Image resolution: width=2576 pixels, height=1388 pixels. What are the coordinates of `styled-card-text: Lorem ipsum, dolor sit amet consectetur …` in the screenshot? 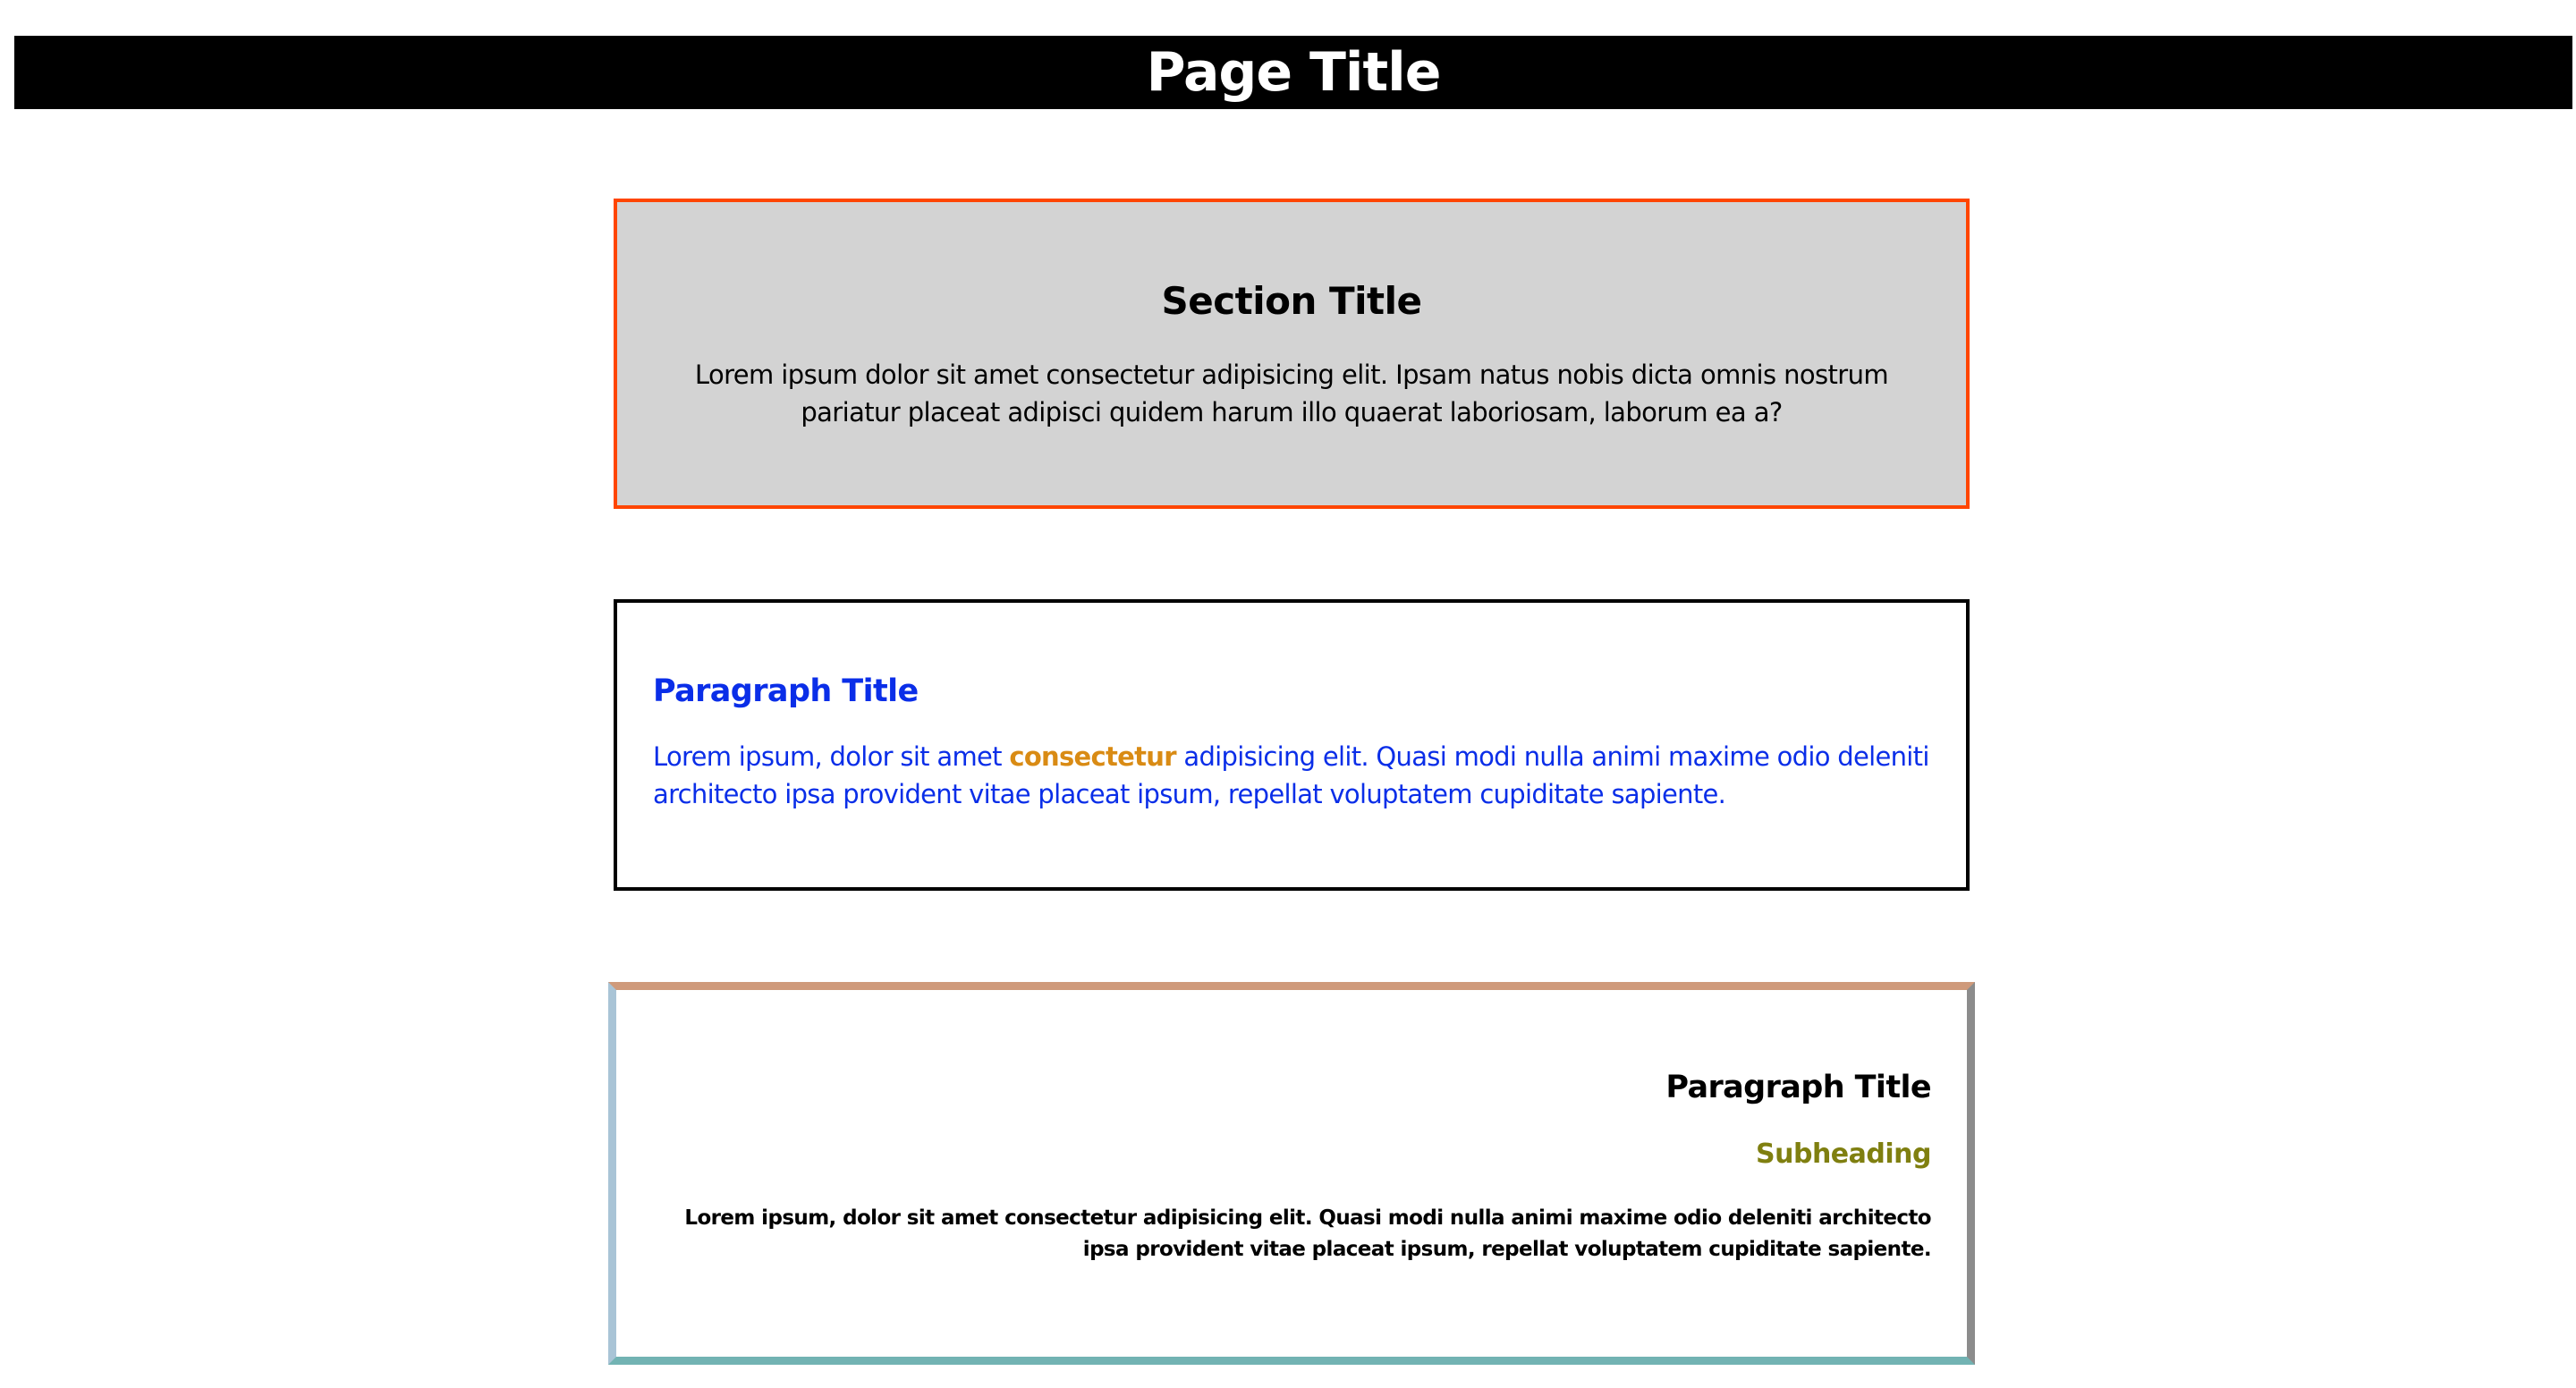 It's located at (1307, 1234).